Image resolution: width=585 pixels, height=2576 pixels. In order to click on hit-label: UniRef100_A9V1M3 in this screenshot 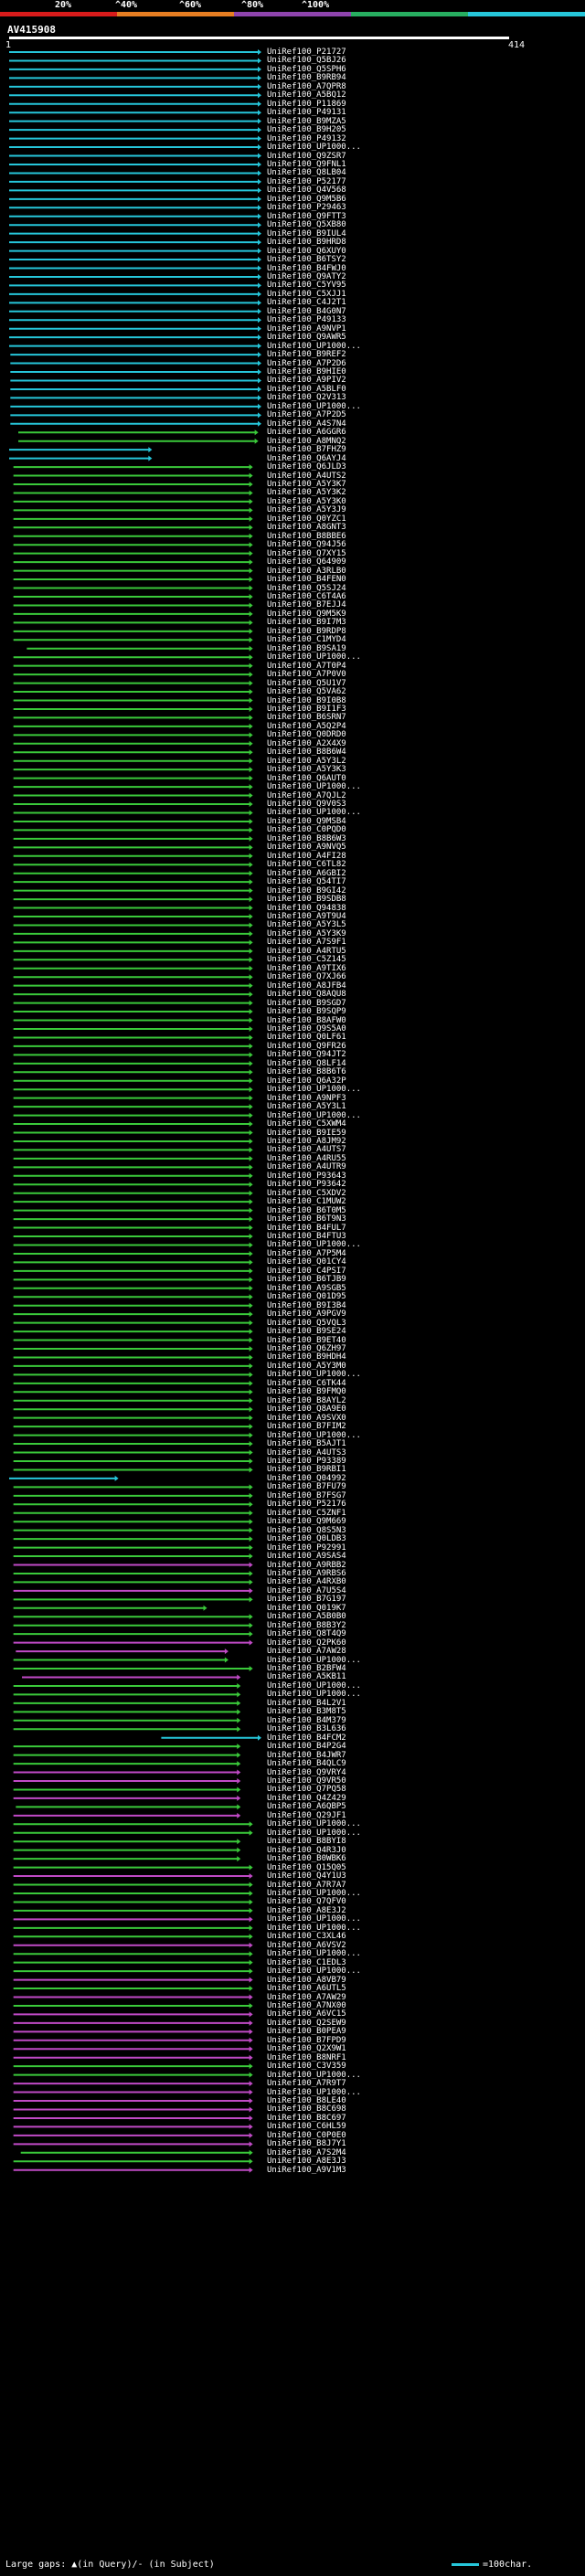, I will do `click(307, 2170)`.